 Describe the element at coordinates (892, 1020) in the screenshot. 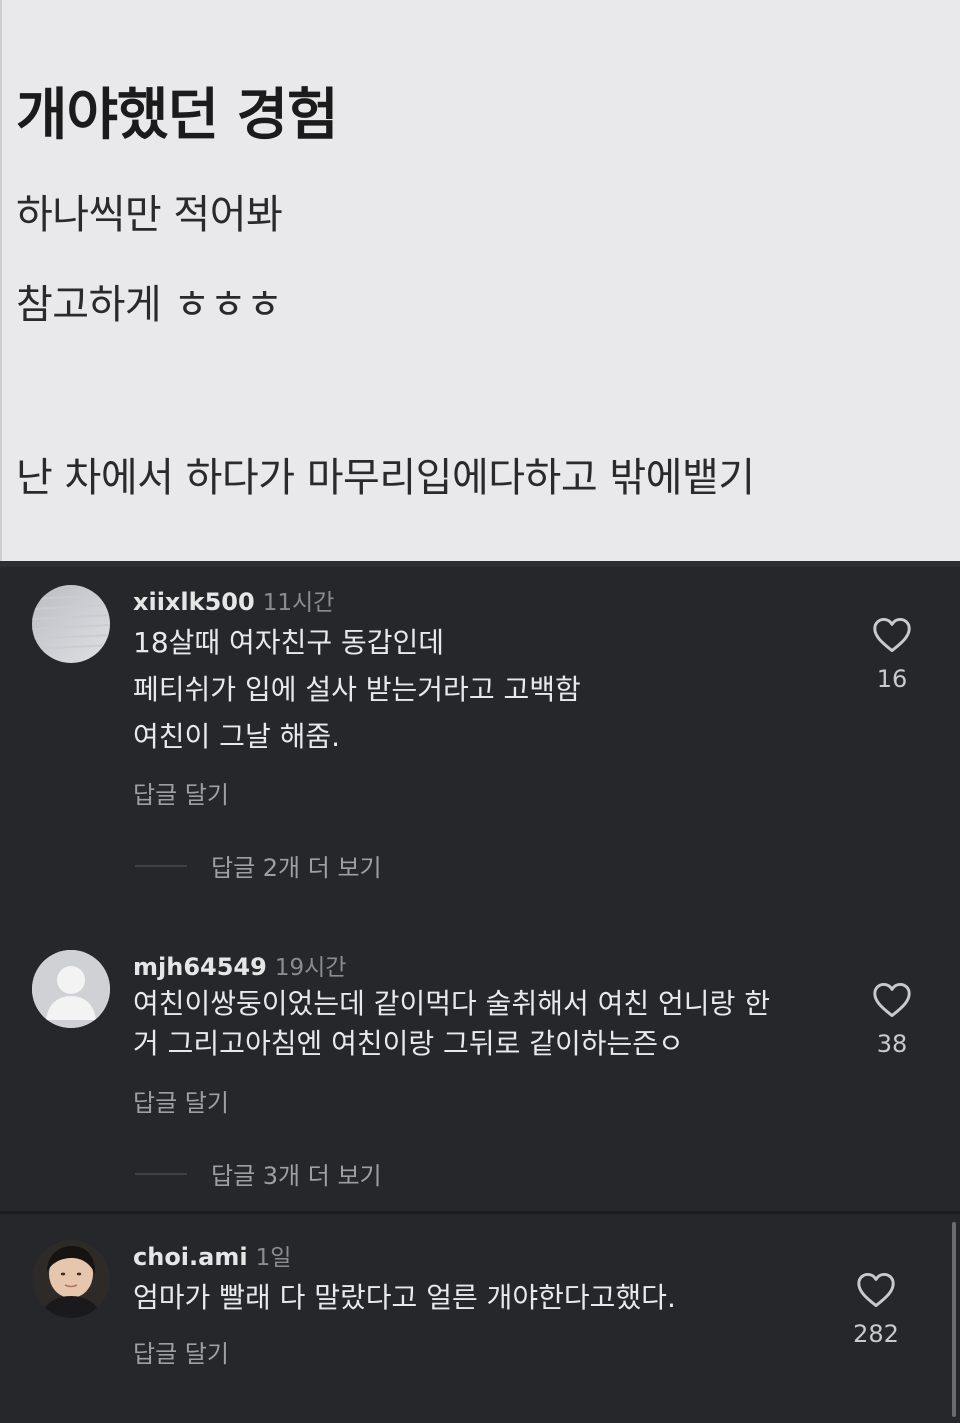

I see `like-button: 38` at that location.